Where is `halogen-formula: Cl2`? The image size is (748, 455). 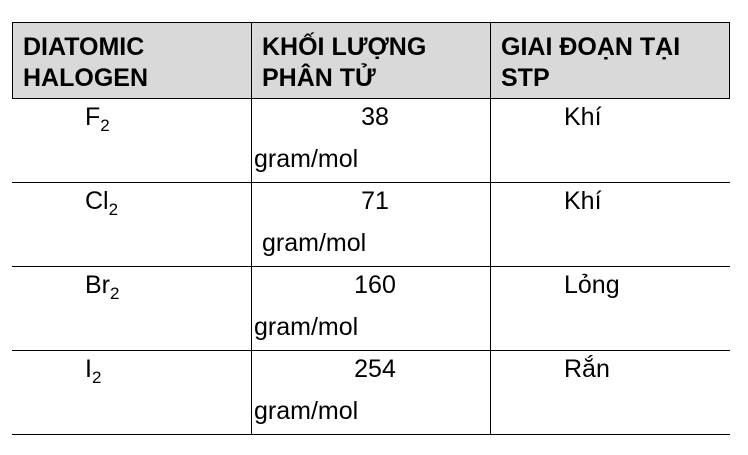 halogen-formula: Cl2 is located at coordinates (101, 202).